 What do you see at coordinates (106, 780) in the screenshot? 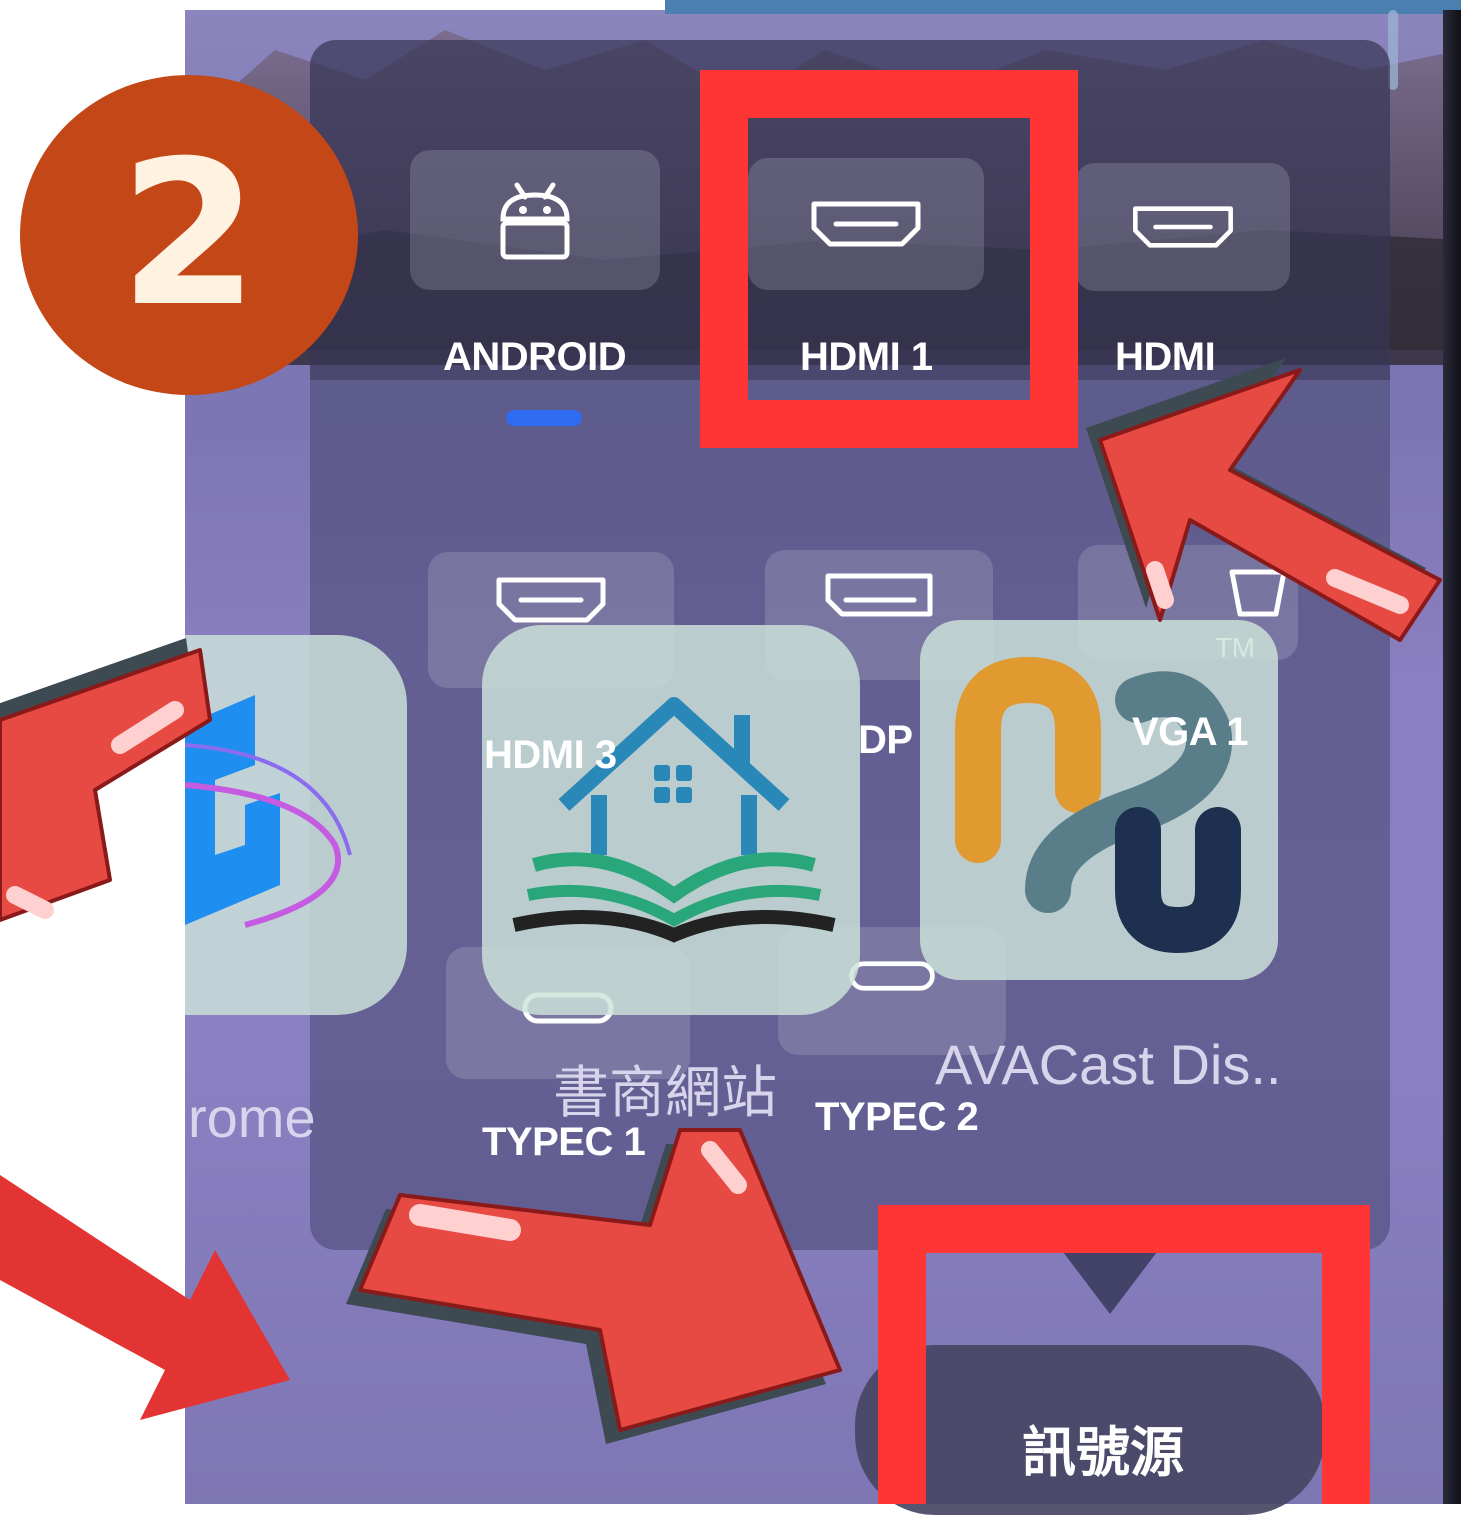
I see `arrow-left-chrome` at bounding box center [106, 780].